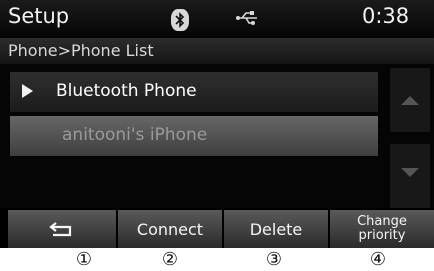  I want to click on change-priority-label: Change priority, so click(382, 228).